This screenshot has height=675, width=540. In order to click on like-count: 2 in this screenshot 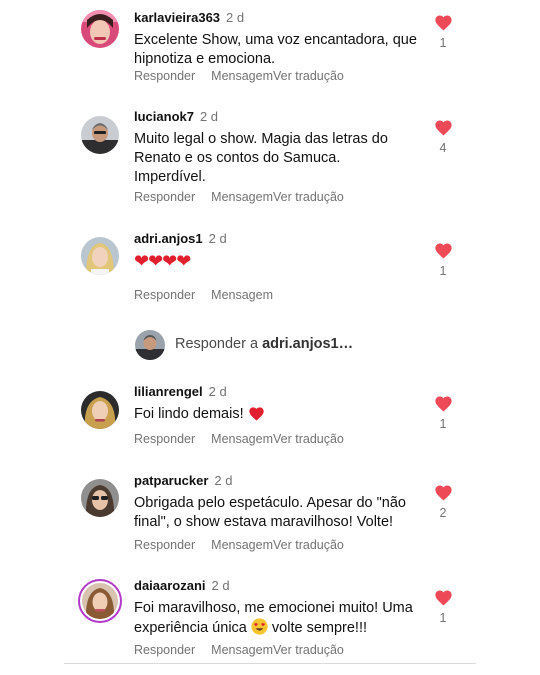, I will do `click(443, 513)`.